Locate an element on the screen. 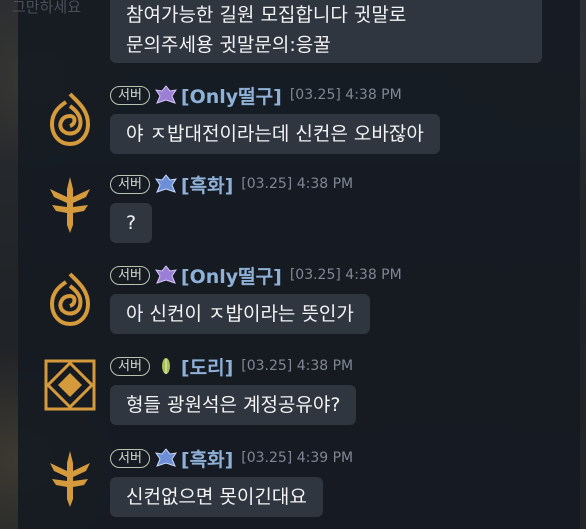  green-leaf-icon is located at coordinates (165, 366).